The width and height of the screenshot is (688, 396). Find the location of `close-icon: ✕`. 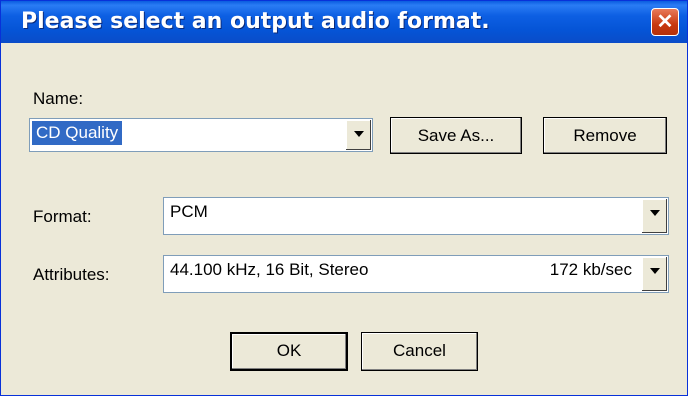

close-icon: ✕ is located at coordinates (665, 22).